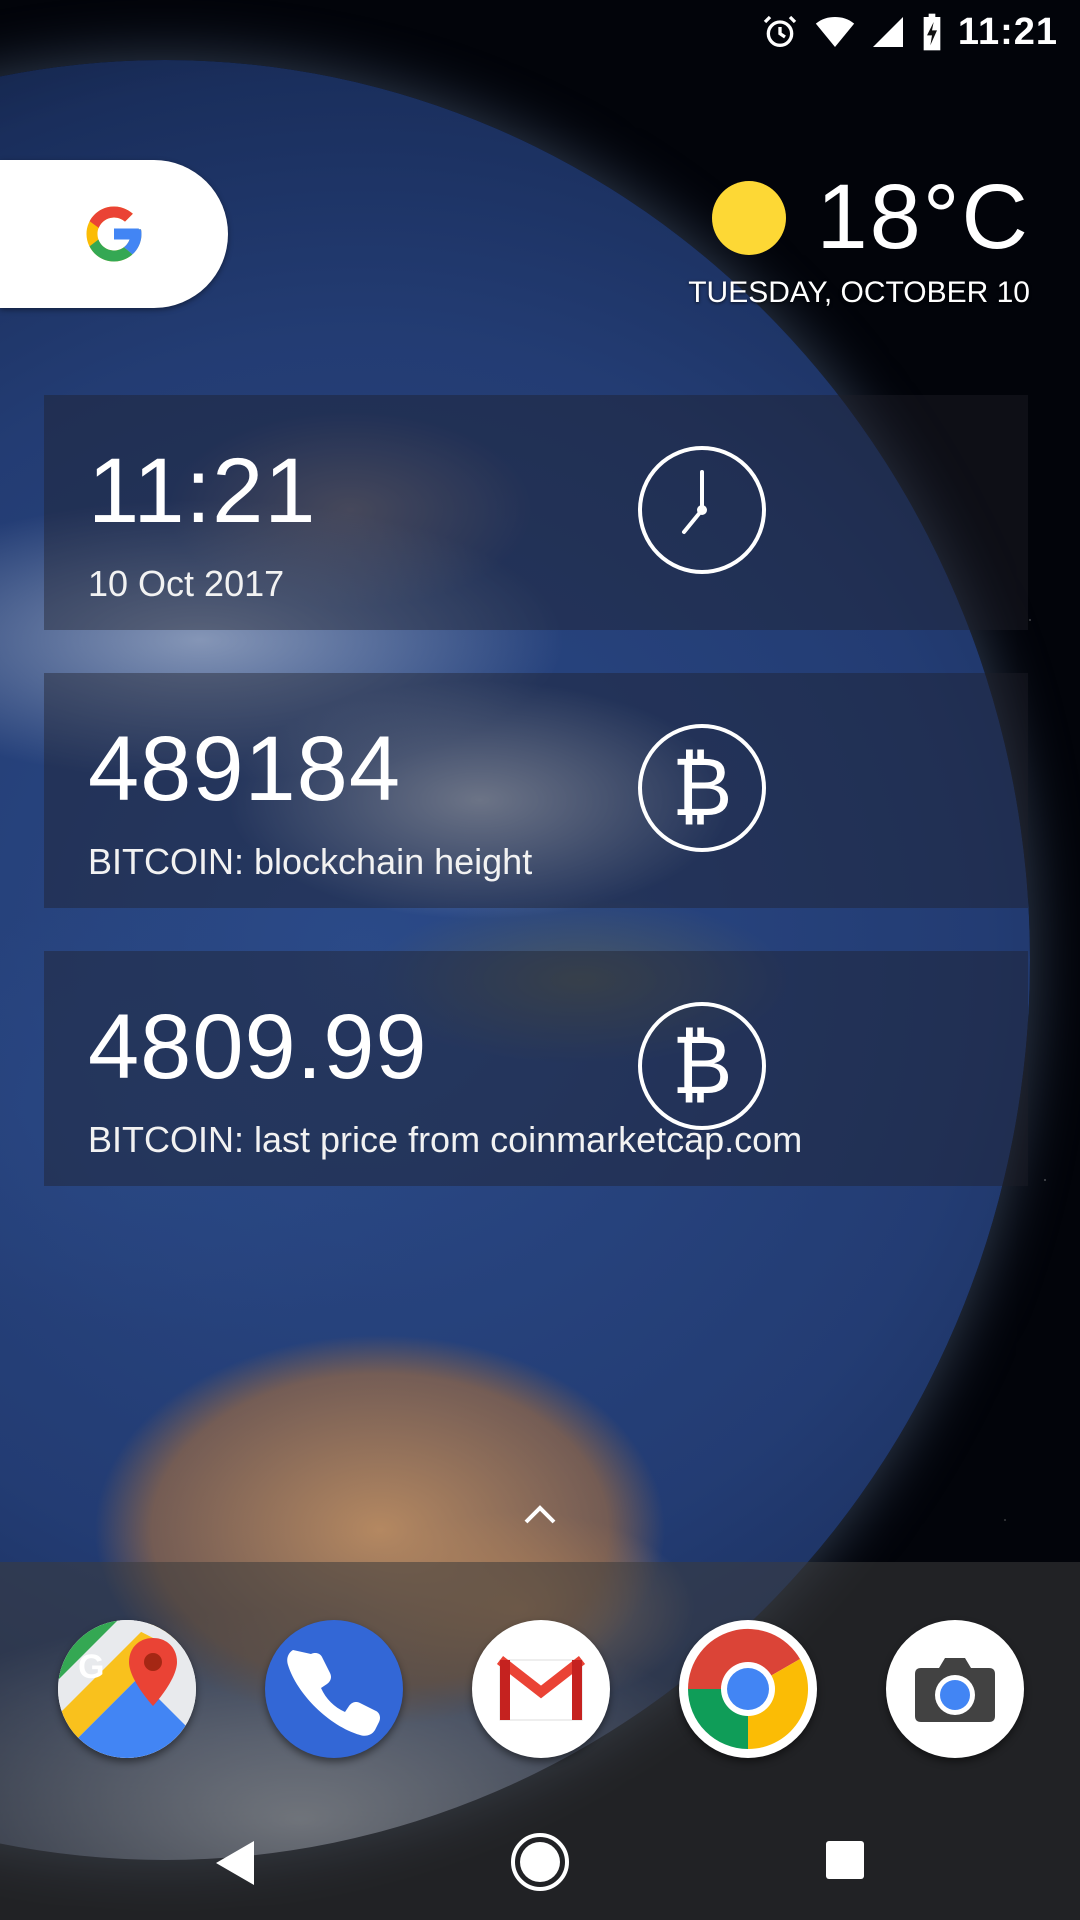  Describe the element at coordinates (310, 861) in the screenshot. I see `widget-label: BITCOIN: blockchain height` at that location.